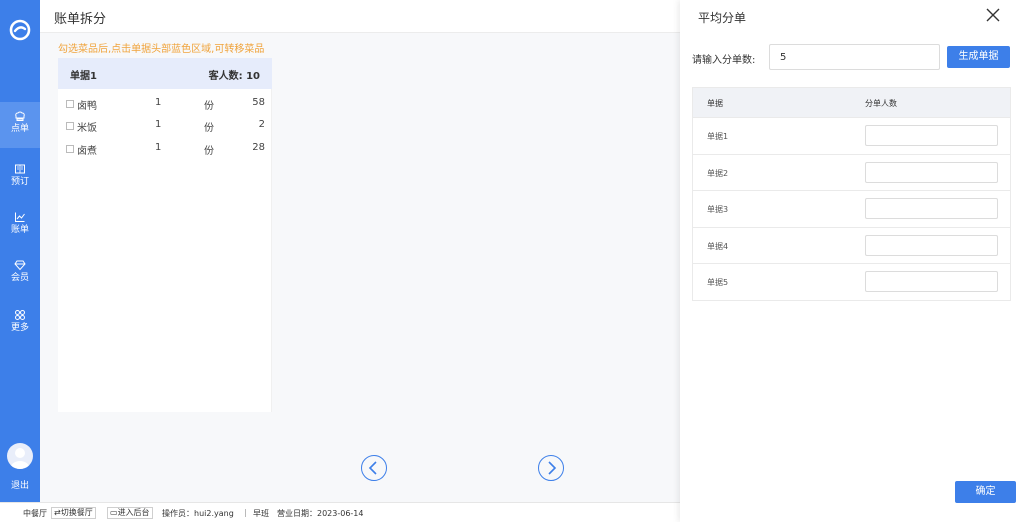 This screenshot has width=1024, height=522. I want to click on guest-count: 客人数: 10, so click(234, 76).